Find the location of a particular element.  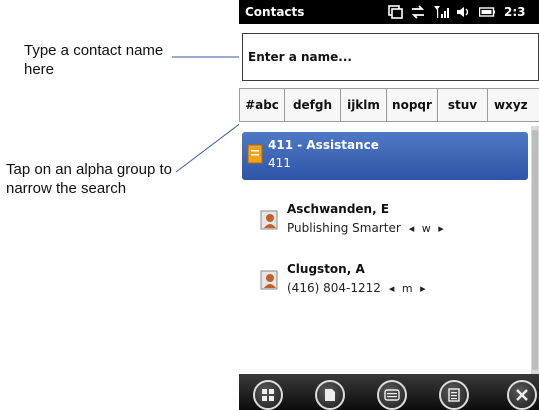

contact-item: Aschwanden, E Publishing Smarter ◂ w ▸ is located at coordinates (385, 219).